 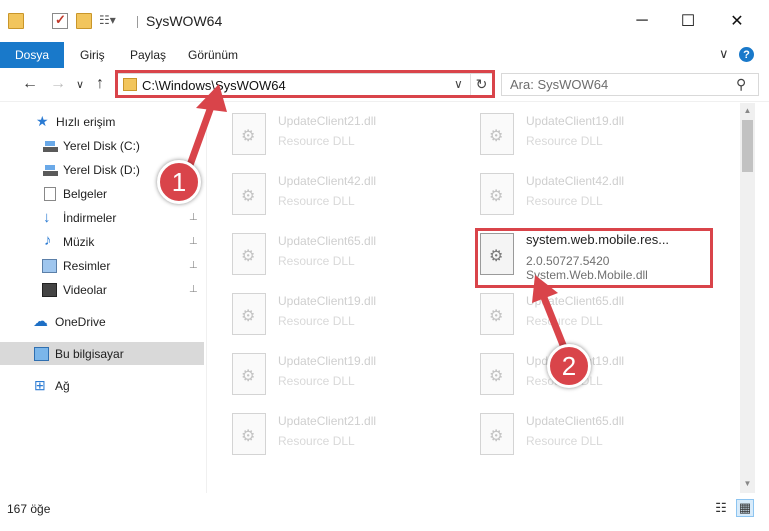 What do you see at coordinates (79, 241) in the screenshot?
I see `sidebar-item-label: Müzik` at bounding box center [79, 241].